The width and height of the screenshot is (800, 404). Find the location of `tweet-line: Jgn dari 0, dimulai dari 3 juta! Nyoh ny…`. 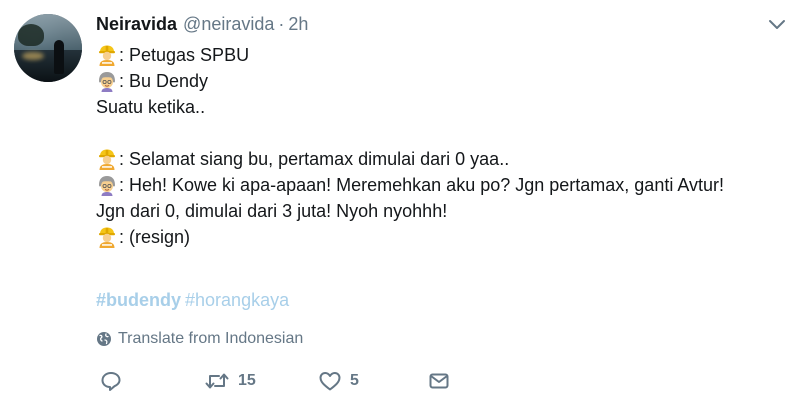

tweet-line: Jgn dari 0, dimulai dari 3 juta! Nyoh ny… is located at coordinates (441, 211).